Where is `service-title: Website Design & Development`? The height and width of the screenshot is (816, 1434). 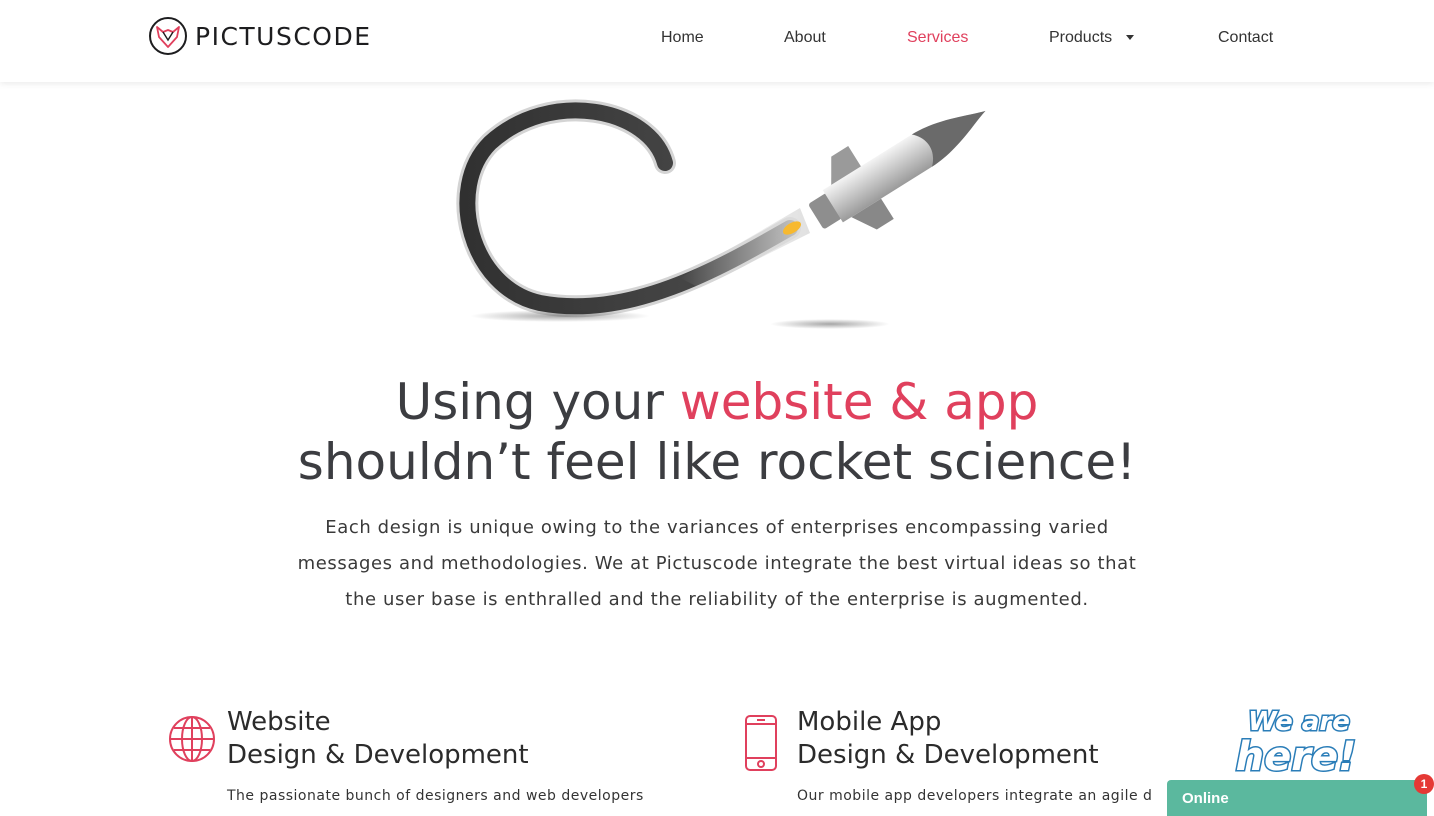
service-title: Website Design & Development is located at coordinates (378, 739).